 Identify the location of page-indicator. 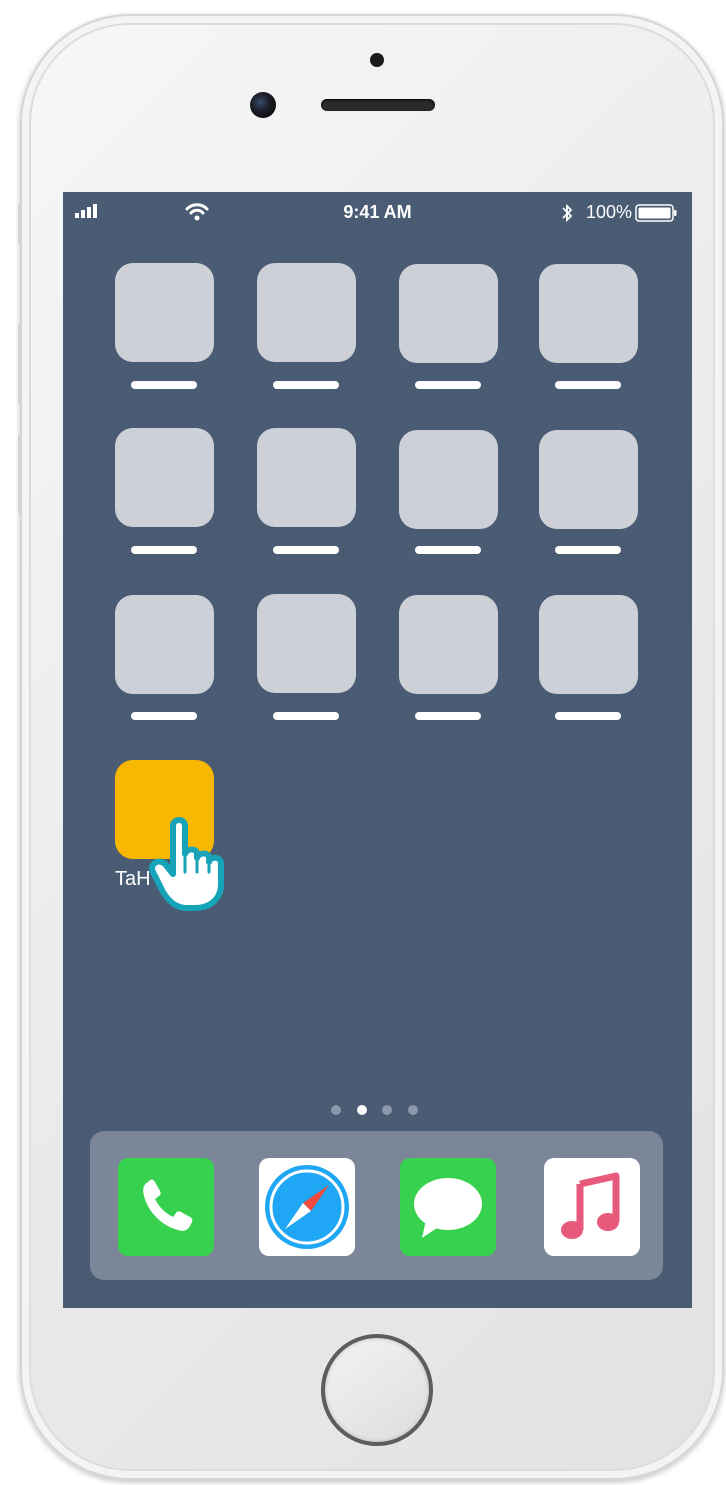
(379, 1110).